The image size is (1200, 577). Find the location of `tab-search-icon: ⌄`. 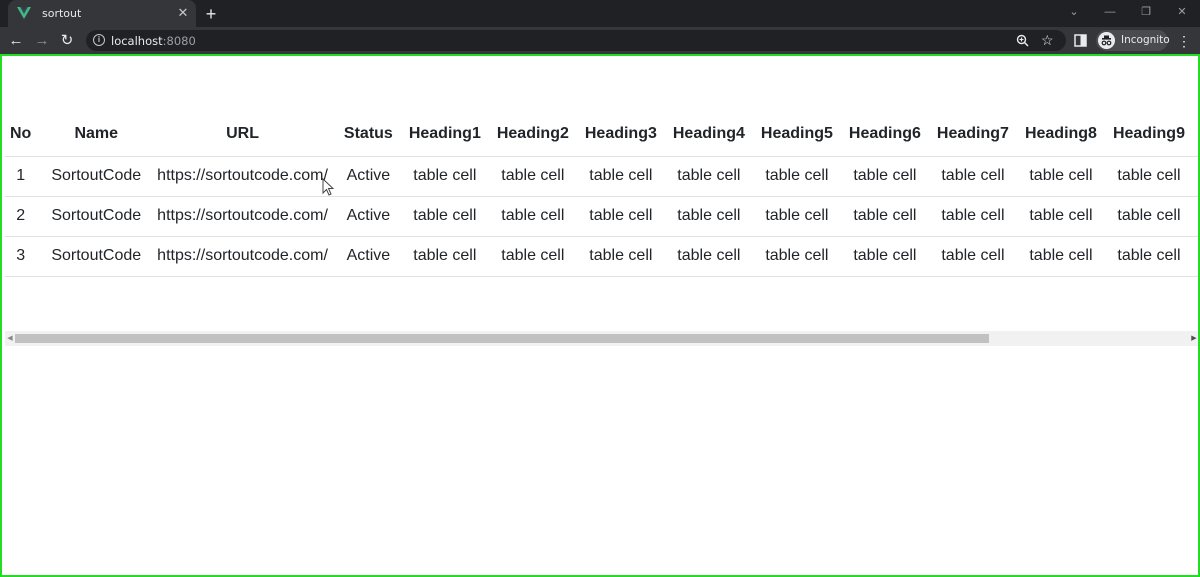

tab-search-icon: ⌄ is located at coordinates (1074, 12).